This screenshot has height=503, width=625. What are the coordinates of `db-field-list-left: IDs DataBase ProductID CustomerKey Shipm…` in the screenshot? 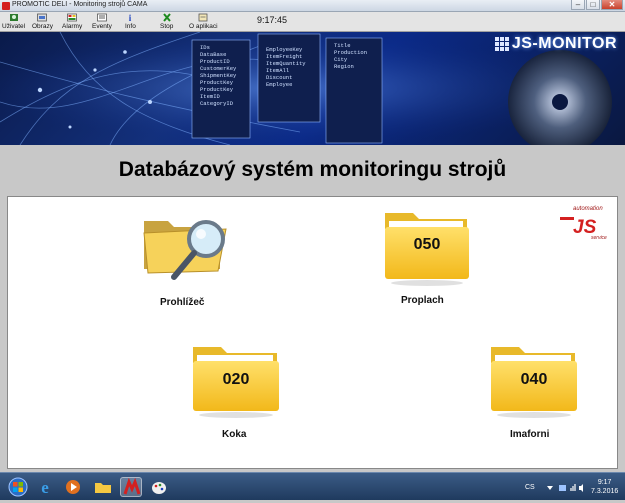 It's located at (224, 75).